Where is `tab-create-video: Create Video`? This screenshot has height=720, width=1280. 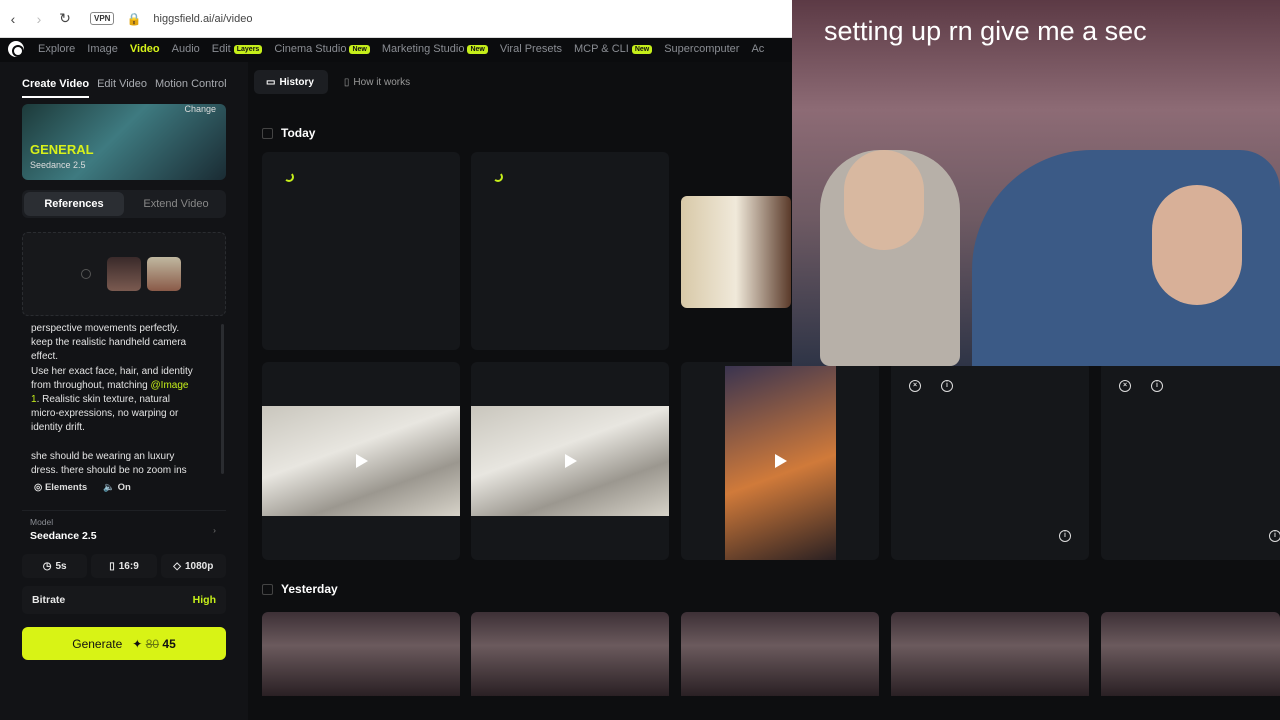 tab-create-video: Create Video is located at coordinates (56, 88).